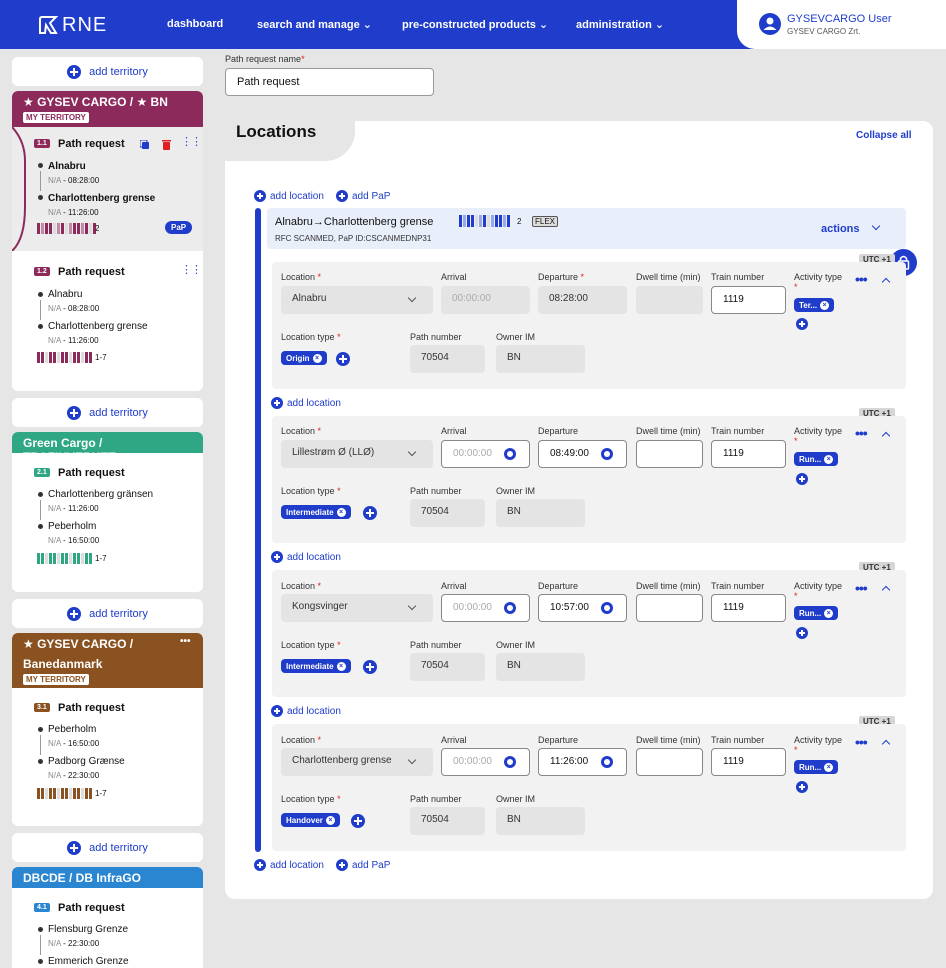 The height and width of the screenshot is (968, 946). What do you see at coordinates (620, 24) in the screenshot?
I see `nav-administration: administration ⌄` at bounding box center [620, 24].